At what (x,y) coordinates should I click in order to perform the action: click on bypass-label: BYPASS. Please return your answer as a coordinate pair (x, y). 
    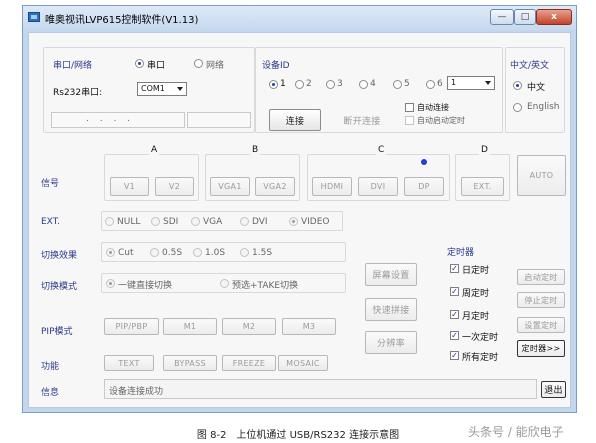
    Looking at the image, I should click on (190, 363).